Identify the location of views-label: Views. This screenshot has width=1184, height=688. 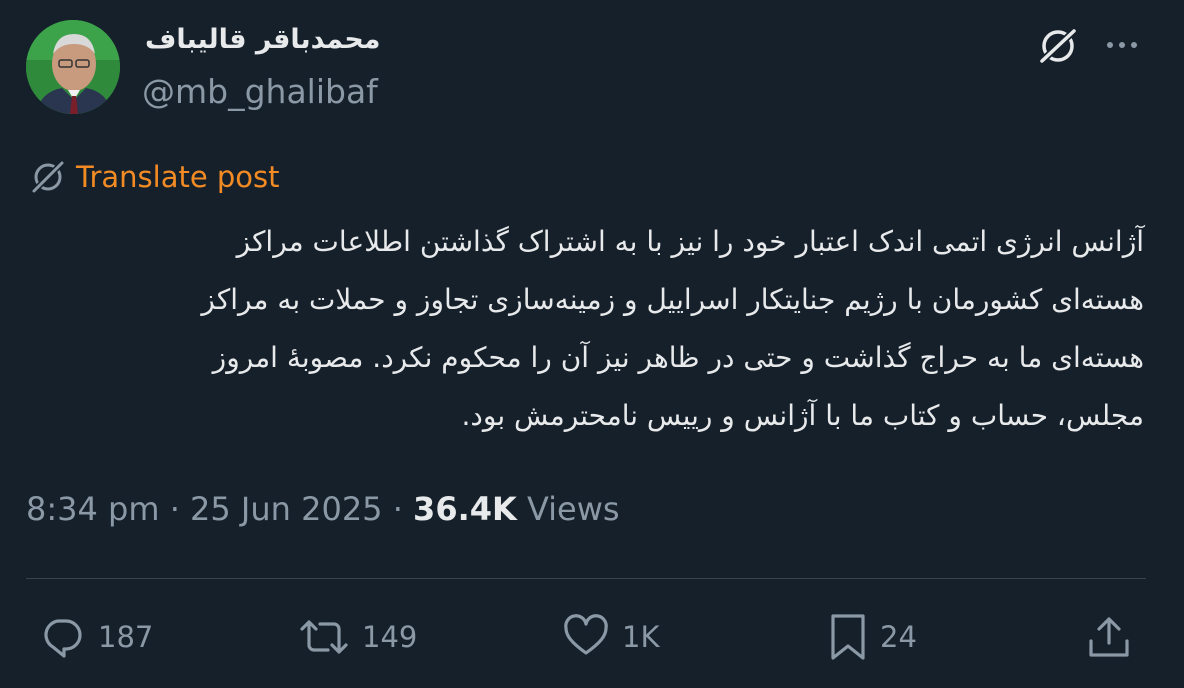
(573, 509).